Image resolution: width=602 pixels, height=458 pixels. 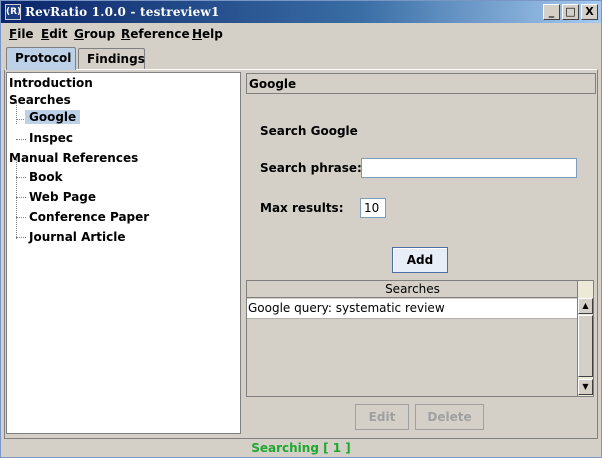 What do you see at coordinates (77, 237) in the screenshot?
I see `tree-item-journal-article: Journal Article` at bounding box center [77, 237].